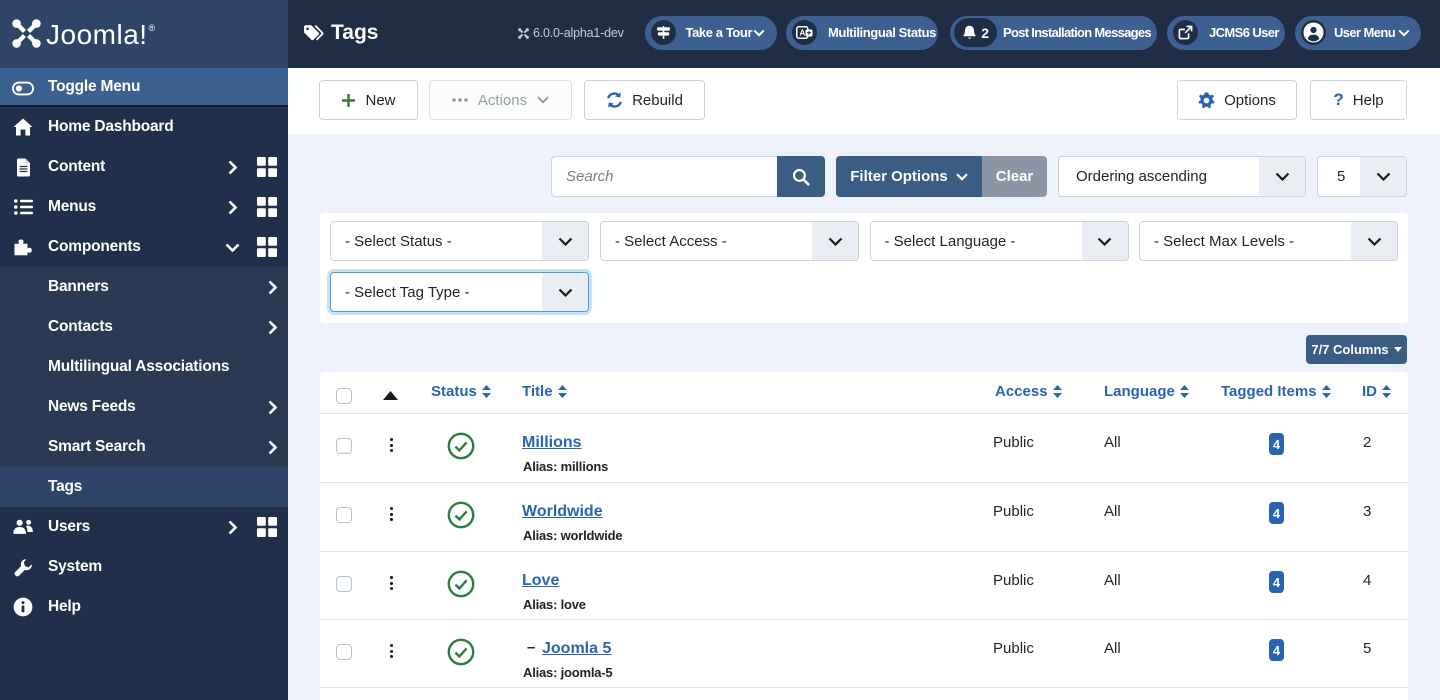  What do you see at coordinates (803, 33) in the screenshot?
I see `svg-text: A` at bounding box center [803, 33].